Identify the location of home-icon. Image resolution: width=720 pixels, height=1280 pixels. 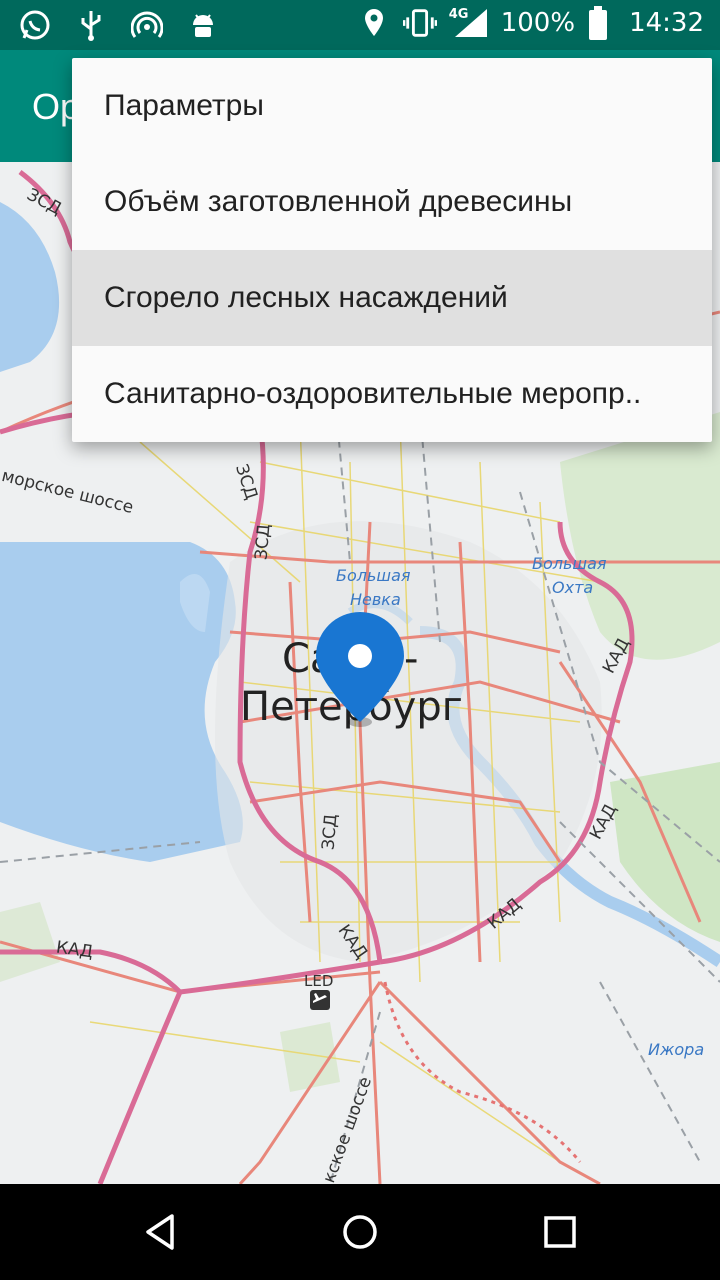
(360, 1232).